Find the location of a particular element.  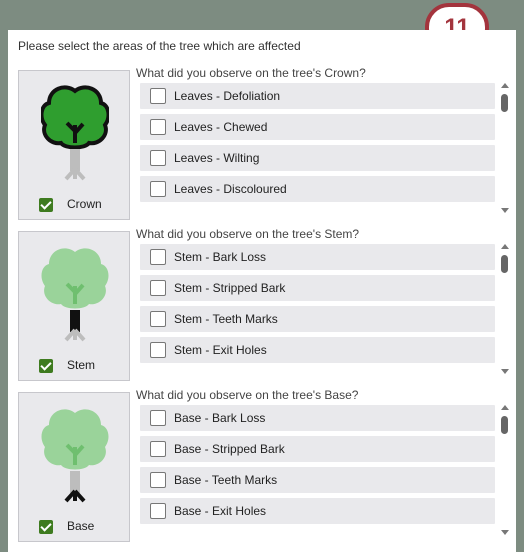

option-stem-teeth-marks: Stem - Teeth Marks is located at coordinates (317, 319).